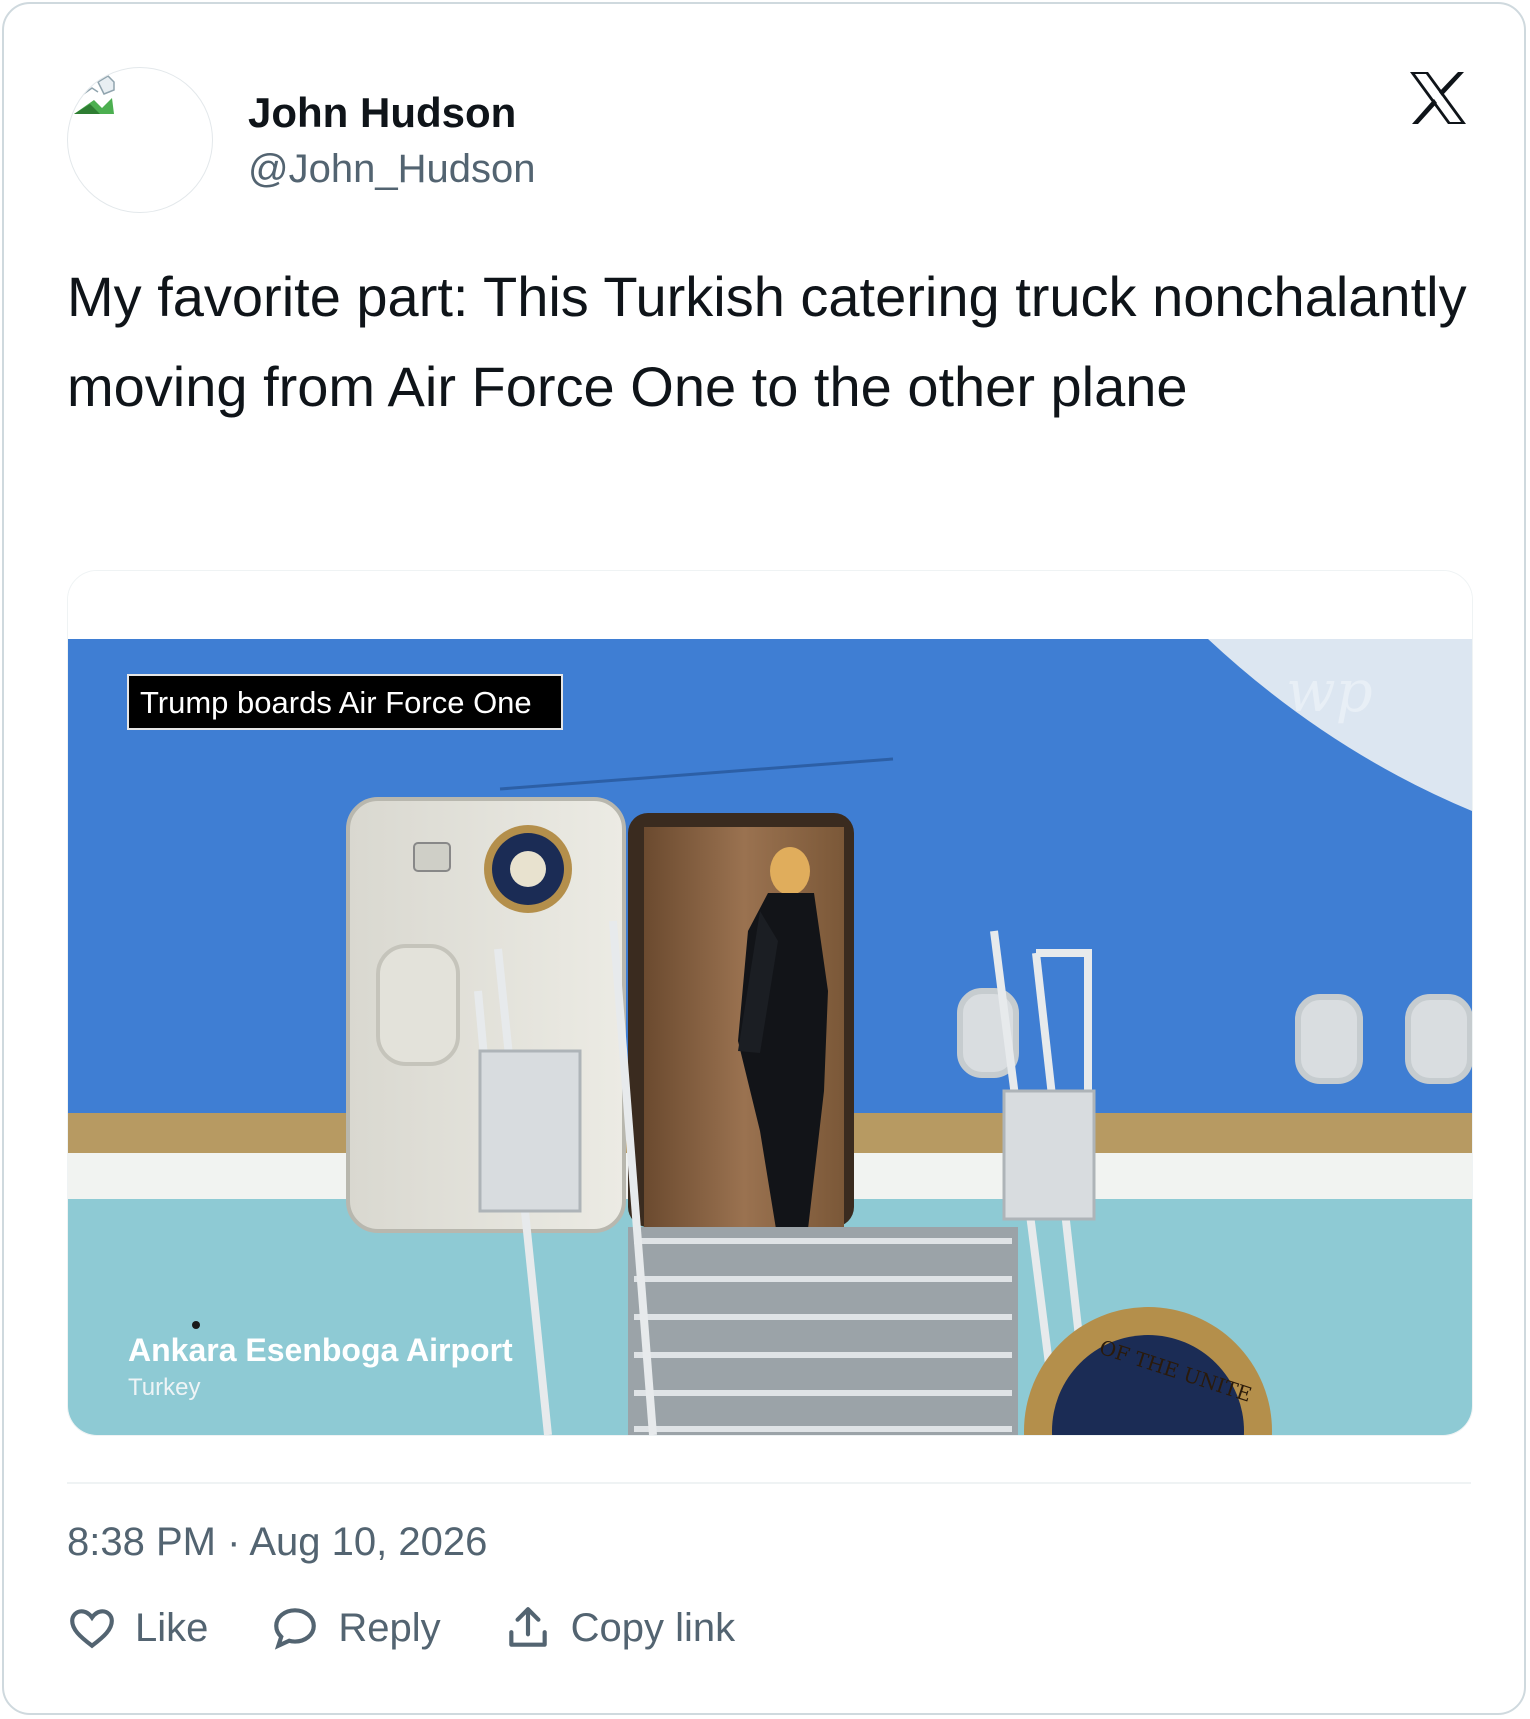 The image size is (1530, 1719). Describe the element at coordinates (527, 1627) in the screenshot. I see `share-upload-icon` at that location.